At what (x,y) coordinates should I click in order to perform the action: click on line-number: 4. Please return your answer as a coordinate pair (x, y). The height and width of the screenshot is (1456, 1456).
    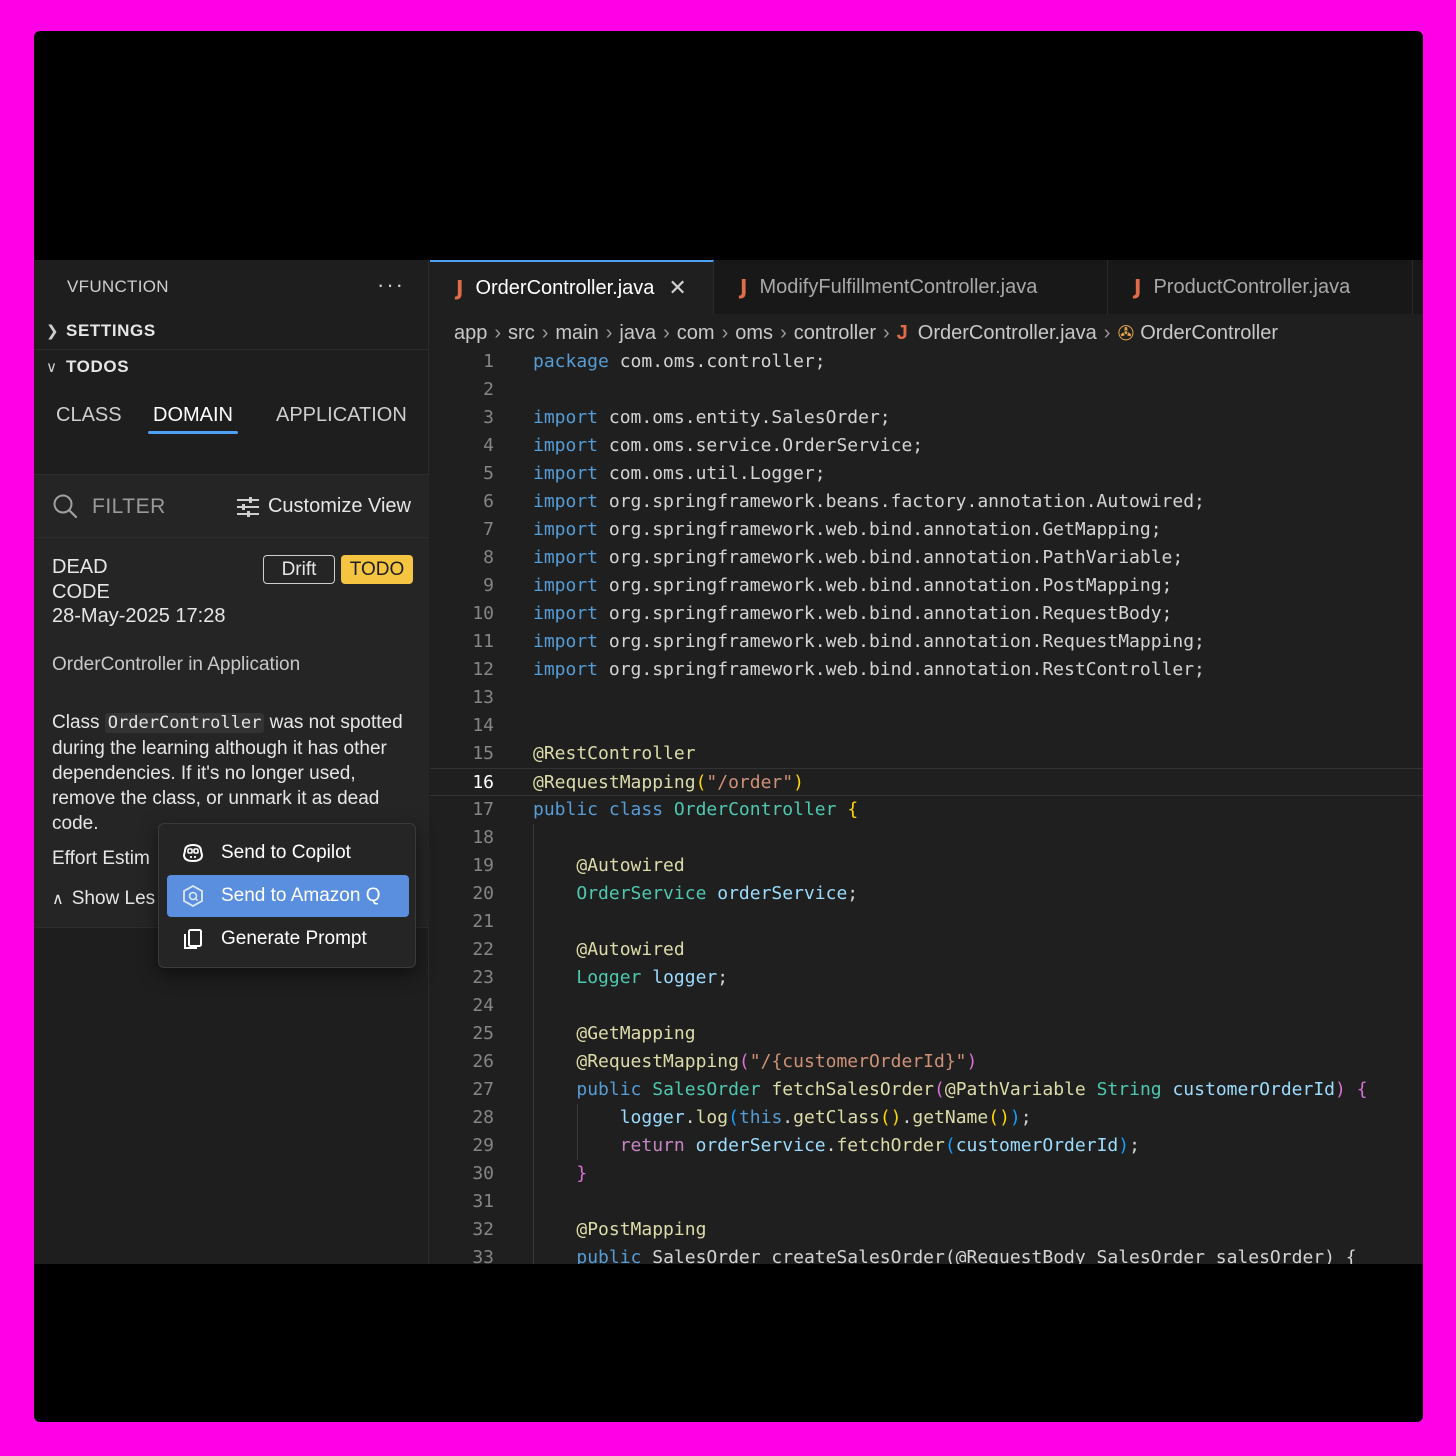
    Looking at the image, I should click on (488, 445).